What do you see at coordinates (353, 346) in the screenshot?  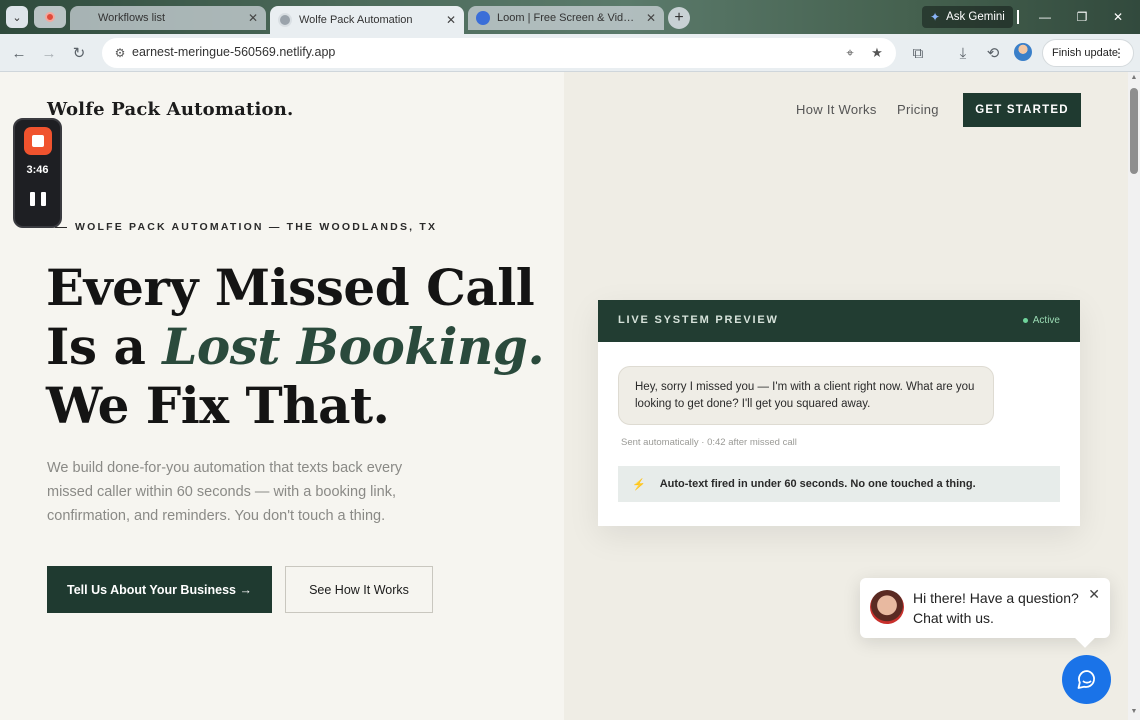 I see `headline-emphasis: Lost Booking.` at bounding box center [353, 346].